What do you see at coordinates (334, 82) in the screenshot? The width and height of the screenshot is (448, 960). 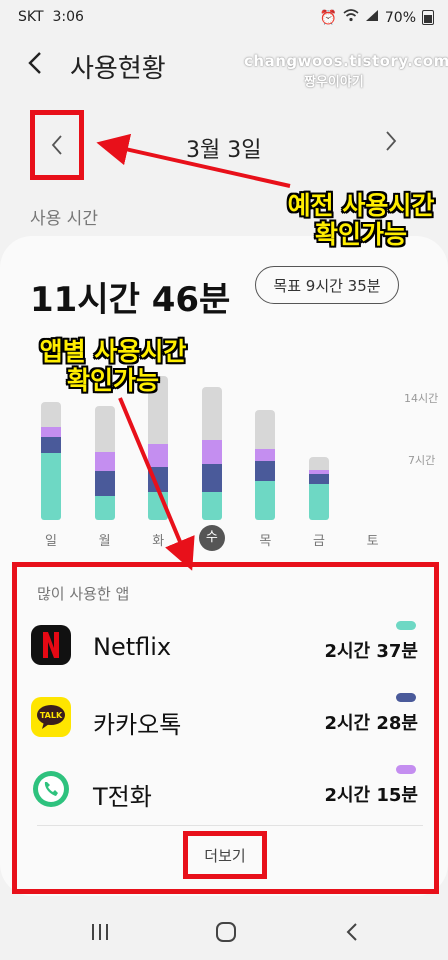 I see `watermark-name: 짱우이야기` at bounding box center [334, 82].